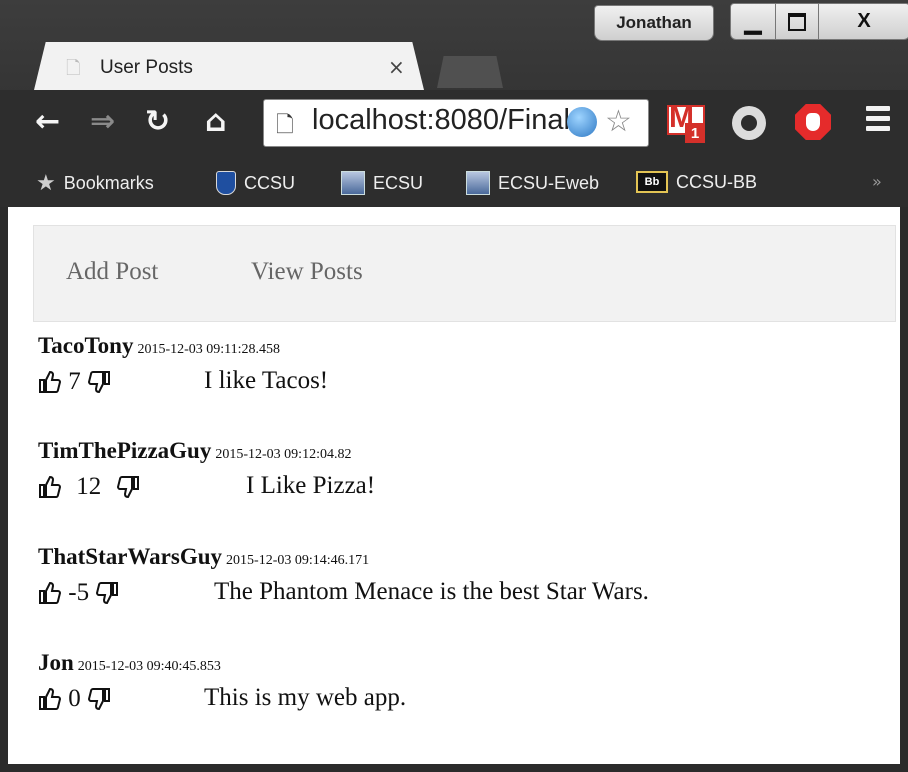 The image size is (908, 772). Describe the element at coordinates (532, 183) in the screenshot. I see `bookmark-ecsu-eweb: ECSU-Eweb` at that location.